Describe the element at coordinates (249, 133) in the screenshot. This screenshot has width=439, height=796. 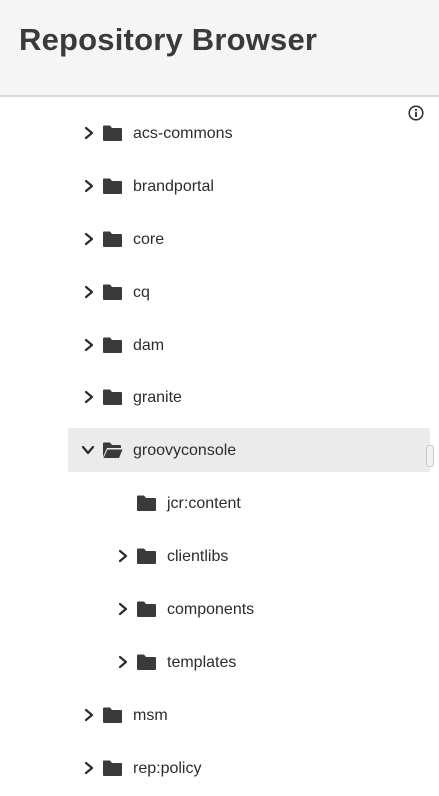
I see `tree-item-acs-commons: acs-commons` at that location.